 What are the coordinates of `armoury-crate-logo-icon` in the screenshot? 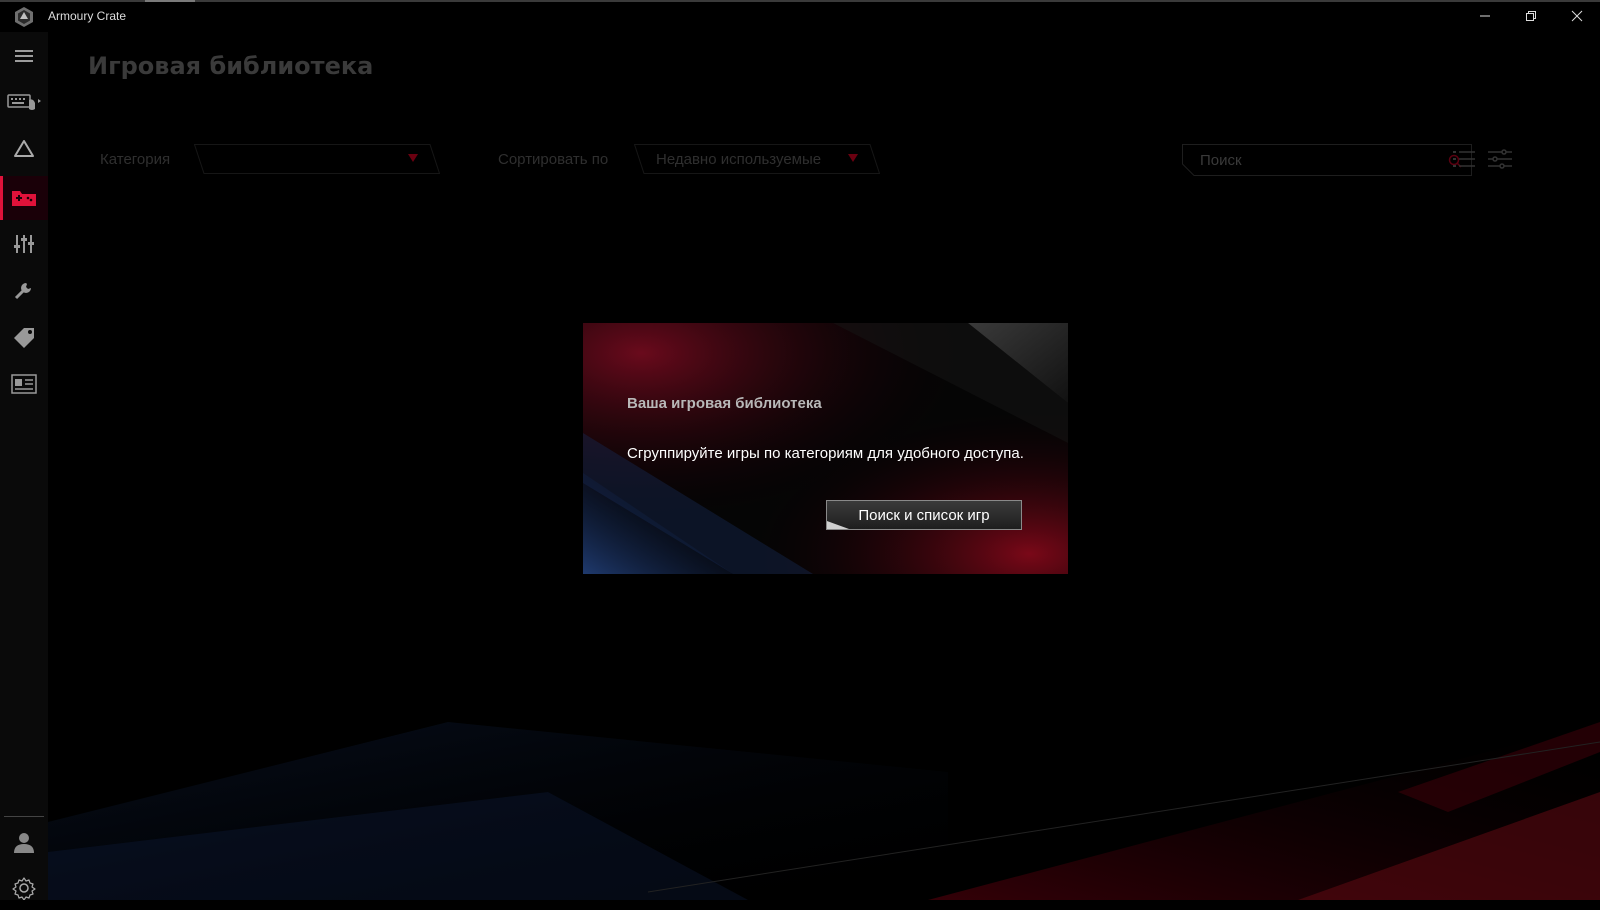 It's located at (24, 17).